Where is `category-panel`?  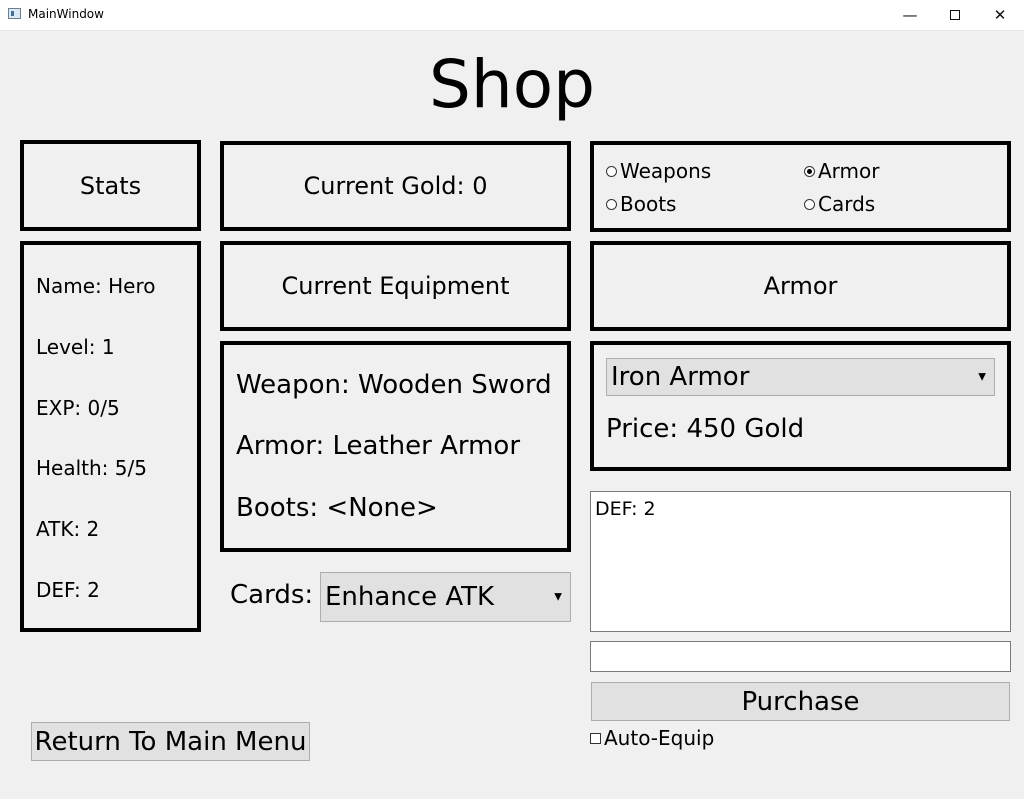 category-panel is located at coordinates (800, 186).